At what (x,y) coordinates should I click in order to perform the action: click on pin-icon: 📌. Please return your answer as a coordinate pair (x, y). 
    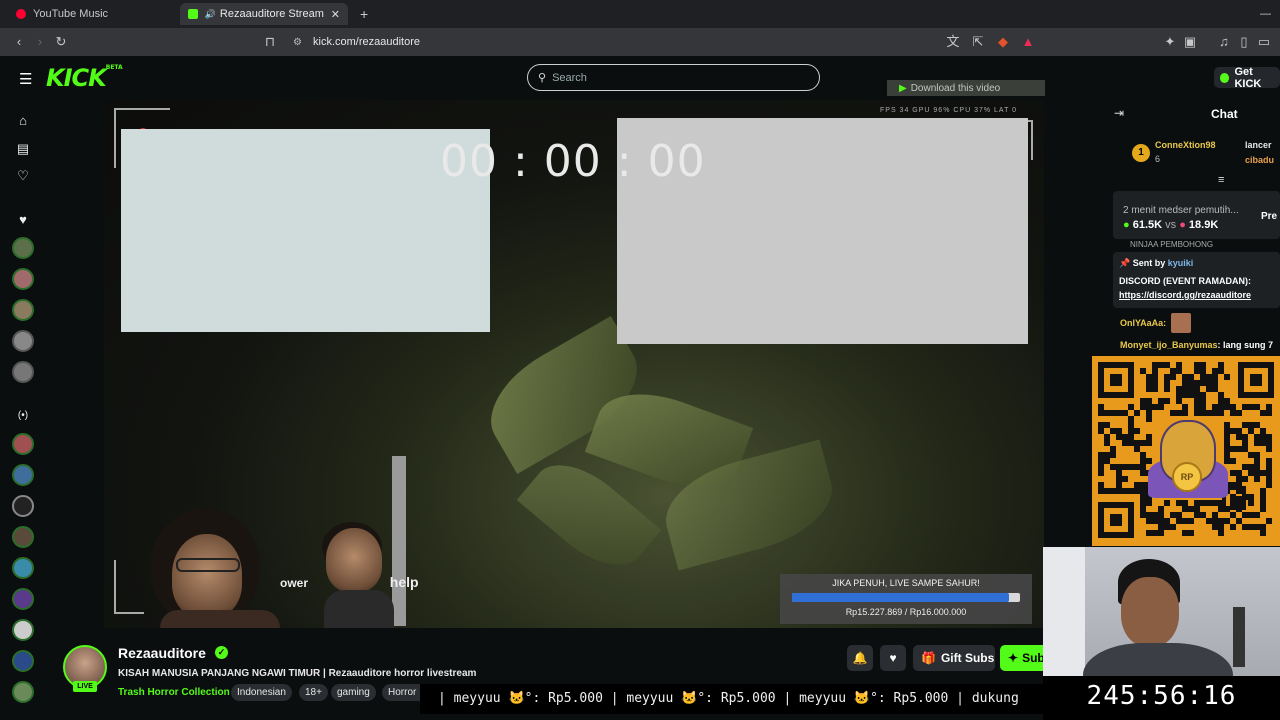
    Looking at the image, I should click on (1125, 263).